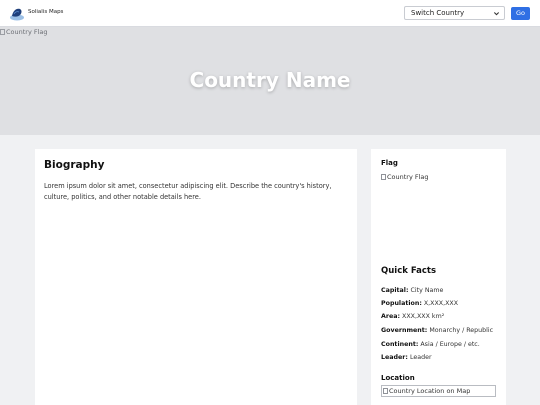 The width and height of the screenshot is (540, 405). What do you see at coordinates (438, 13) in the screenshot?
I see `country-select-value: Switch Country` at bounding box center [438, 13].